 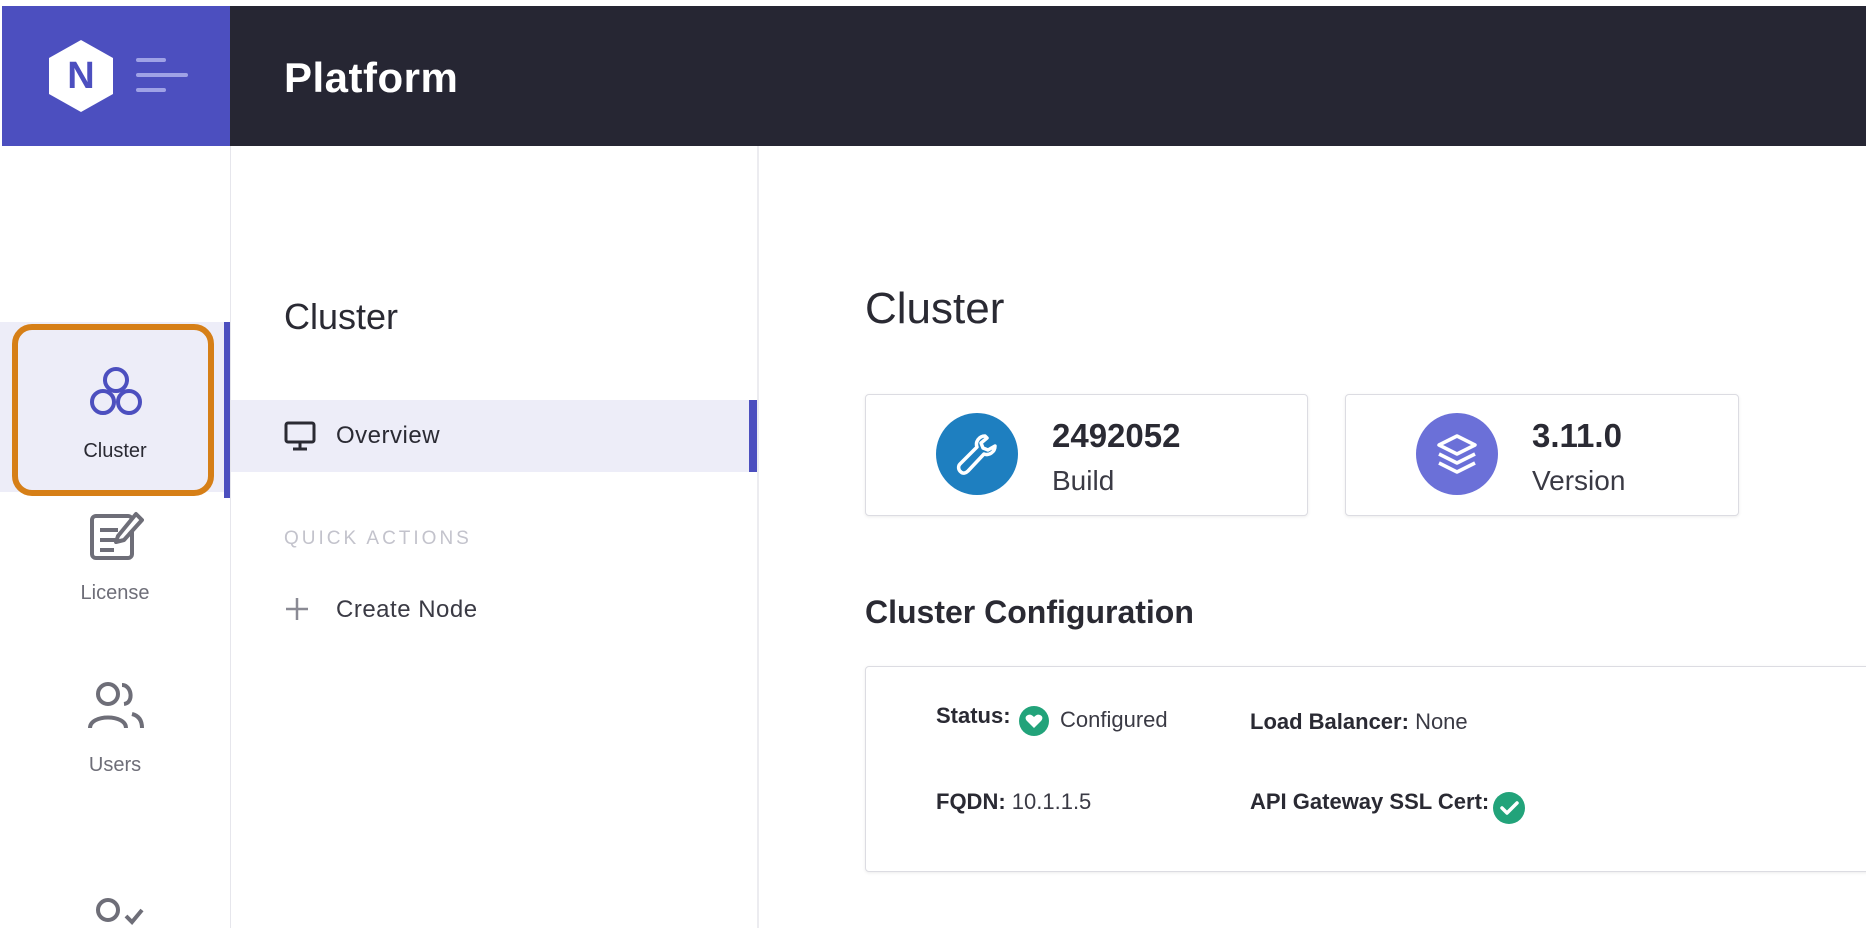 What do you see at coordinates (388, 435) in the screenshot?
I see `subnav-item-label: Overview` at bounding box center [388, 435].